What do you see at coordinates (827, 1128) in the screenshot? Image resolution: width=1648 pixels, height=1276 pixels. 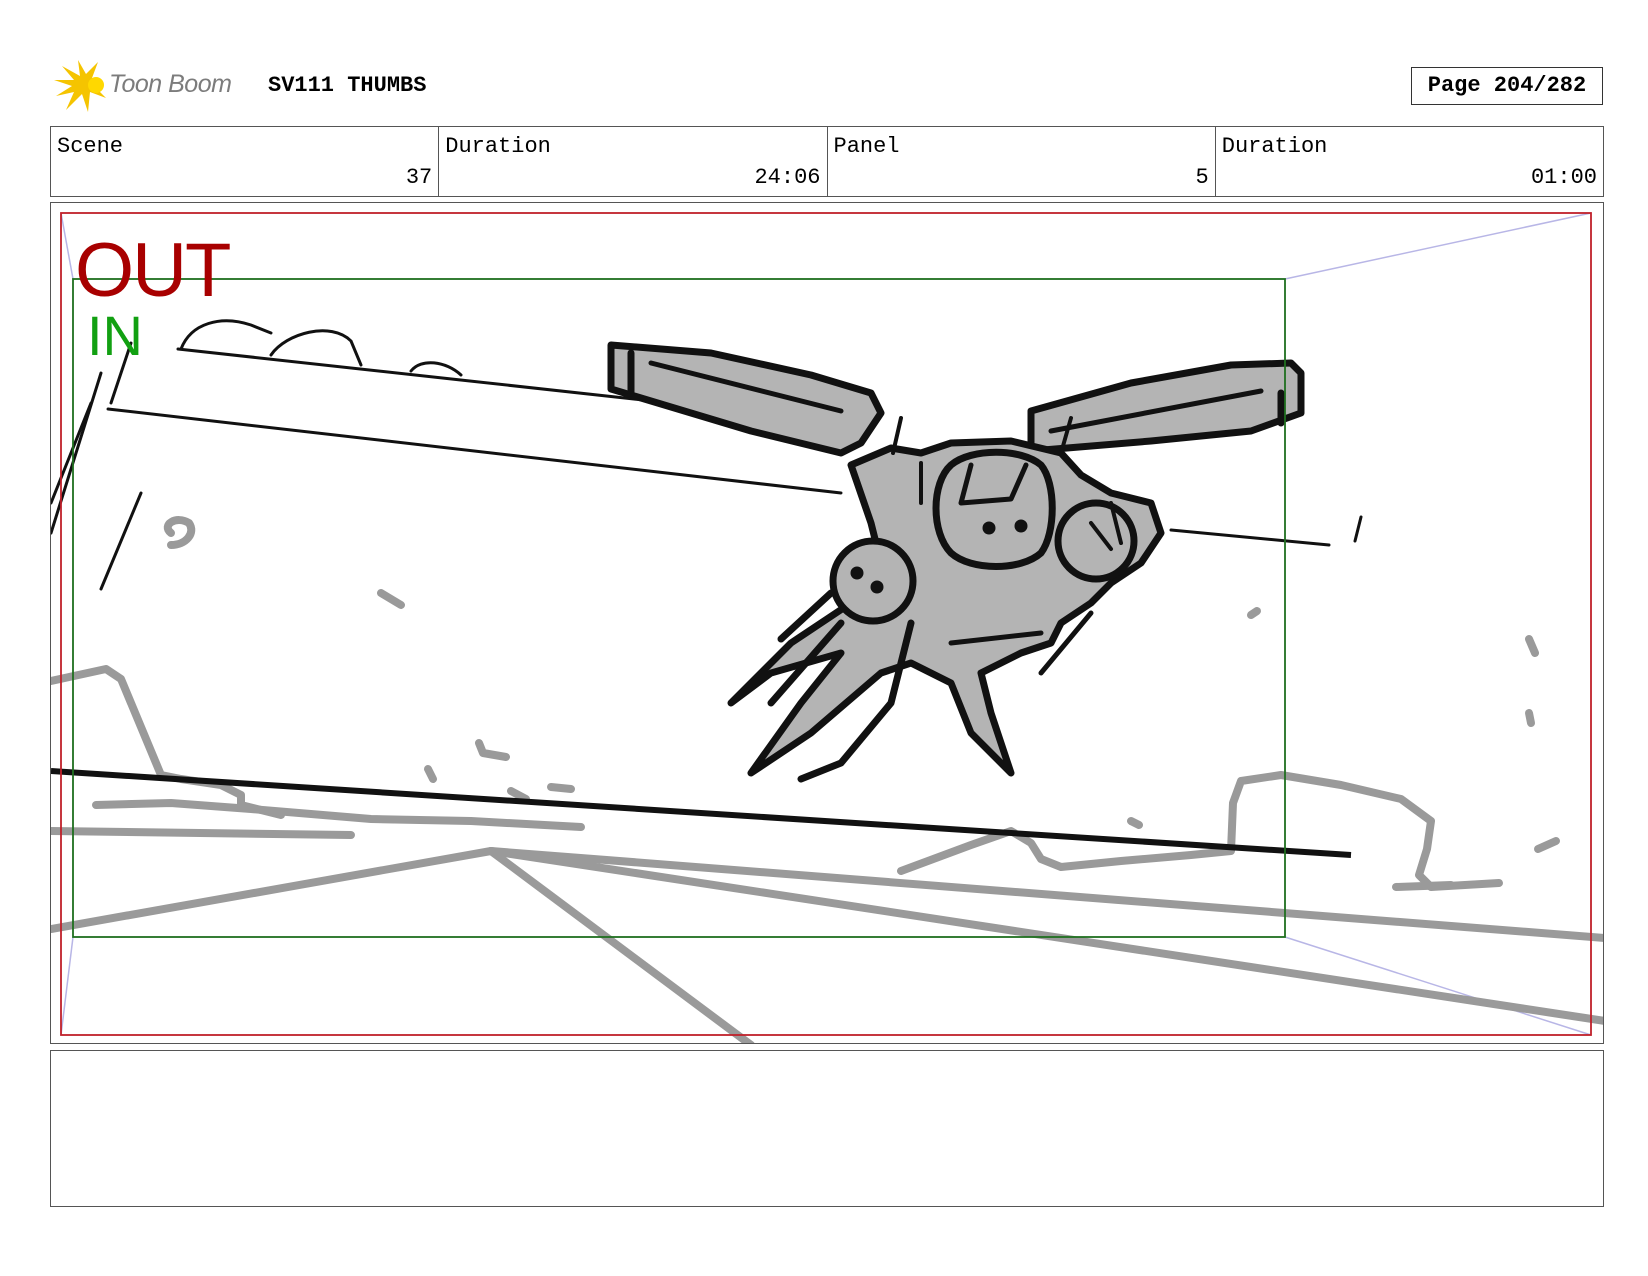 I see `panel-notes-box` at bounding box center [827, 1128].